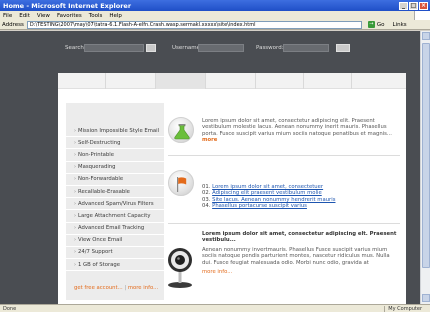 Image resolution: width=430 pixels, height=312 pixels. I want to click on search-label: Search:, so click(75, 48).